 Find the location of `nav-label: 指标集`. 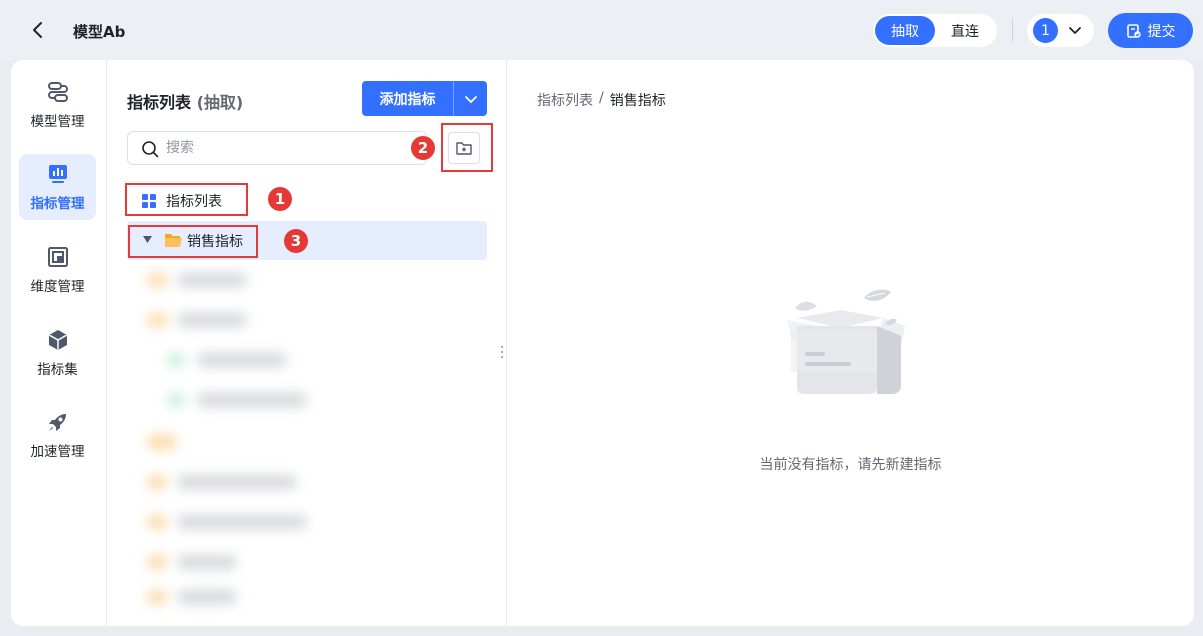

nav-label: 指标集 is located at coordinates (57, 370).